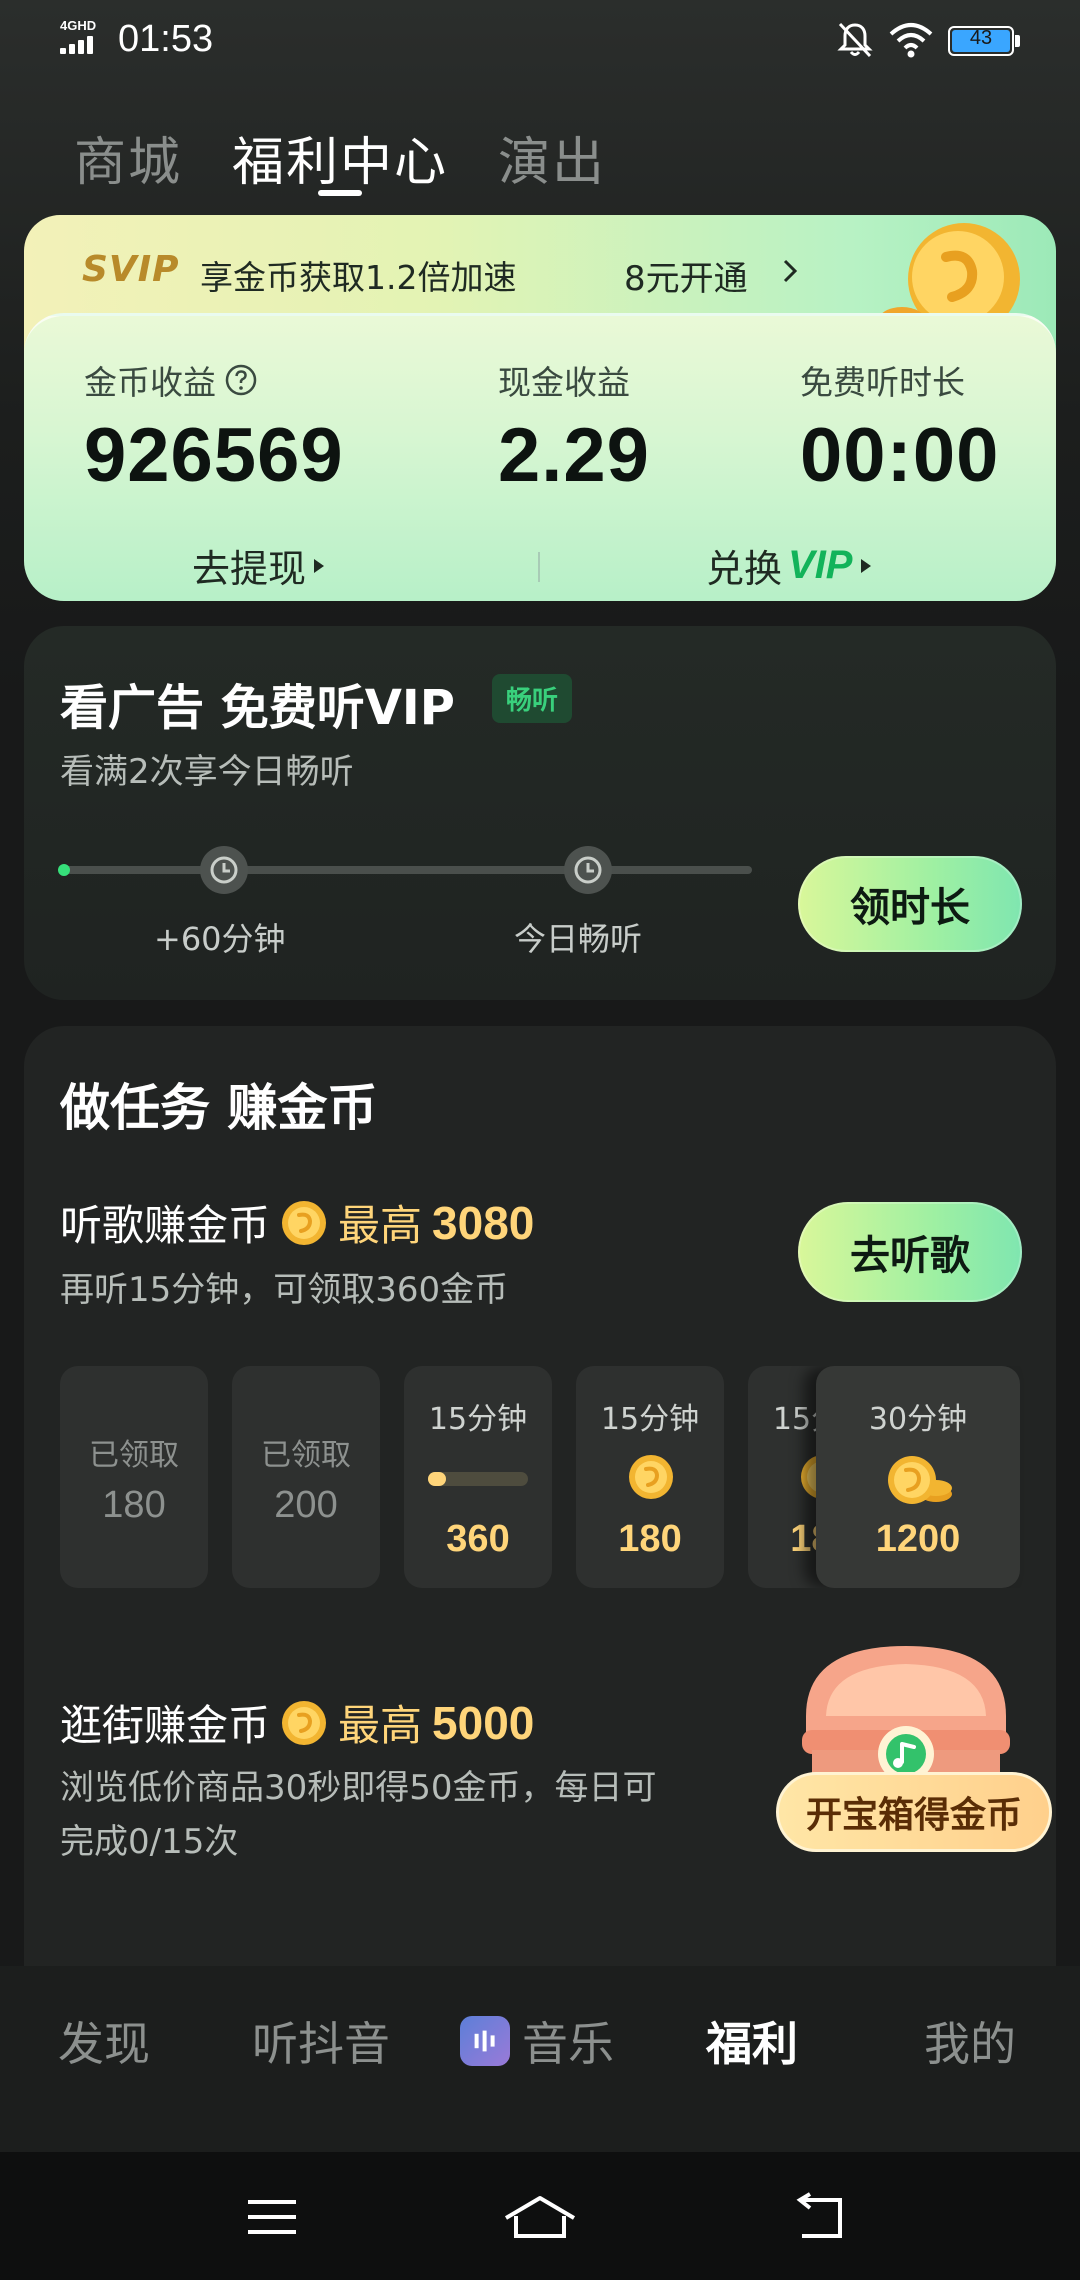 The height and width of the screenshot is (2280, 1080). Describe the element at coordinates (485, 2041) in the screenshot. I see `music-icon` at that location.